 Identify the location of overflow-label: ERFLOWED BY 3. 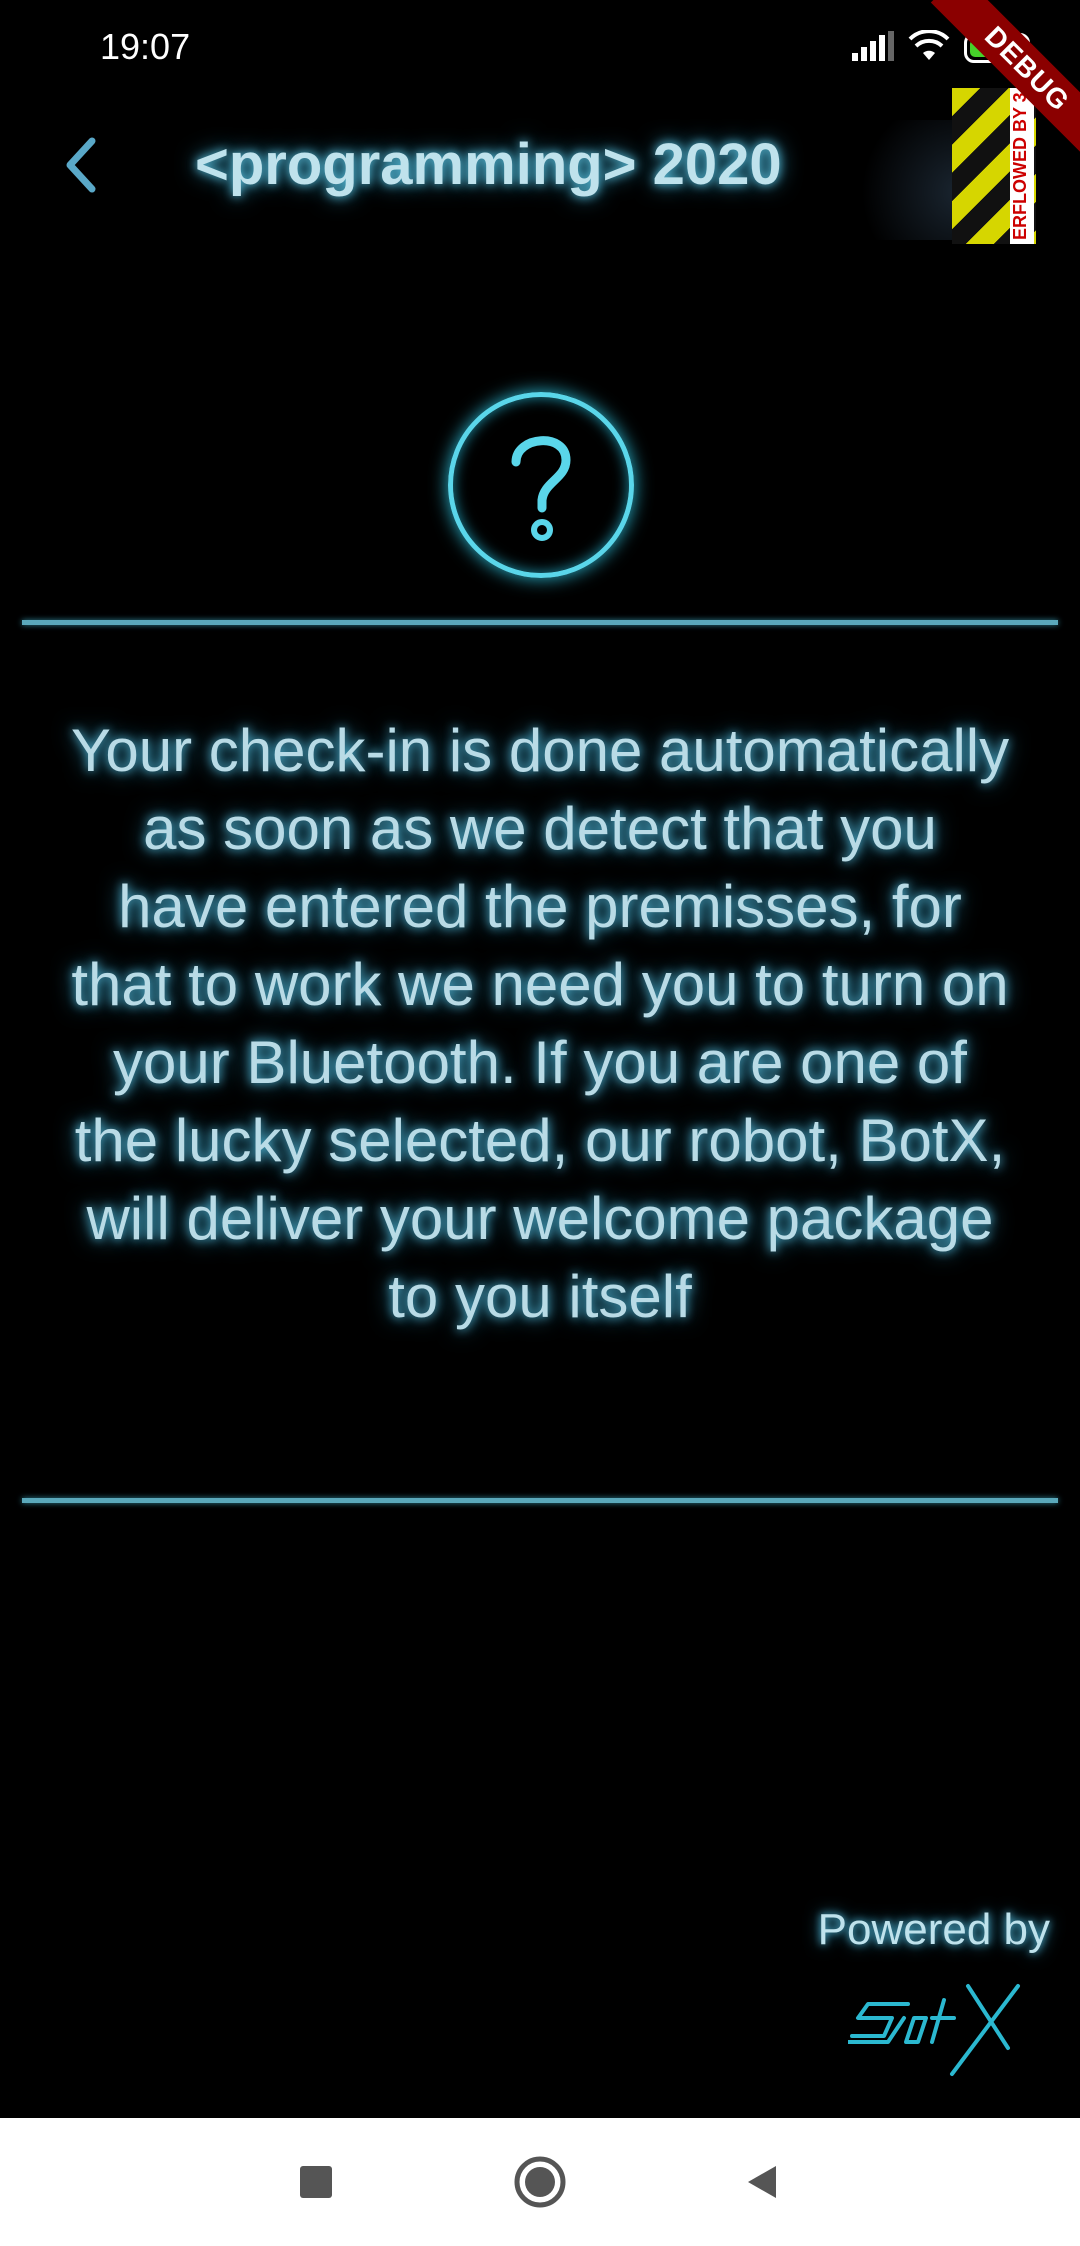
(1022, 166).